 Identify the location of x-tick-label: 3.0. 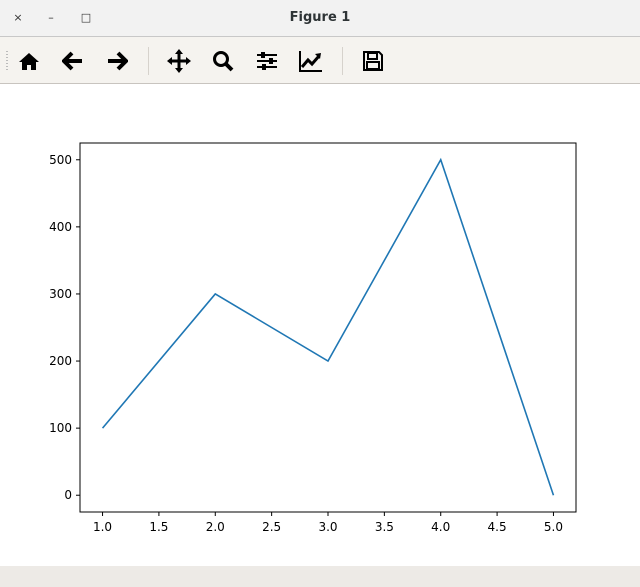
(327, 527).